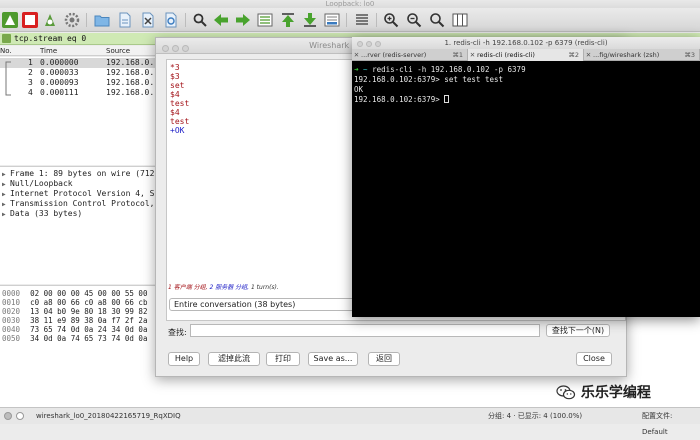 This screenshot has height=440, width=700. What do you see at coordinates (177, 332) in the screenshot?
I see `find-label: 查找:` at bounding box center [177, 332].